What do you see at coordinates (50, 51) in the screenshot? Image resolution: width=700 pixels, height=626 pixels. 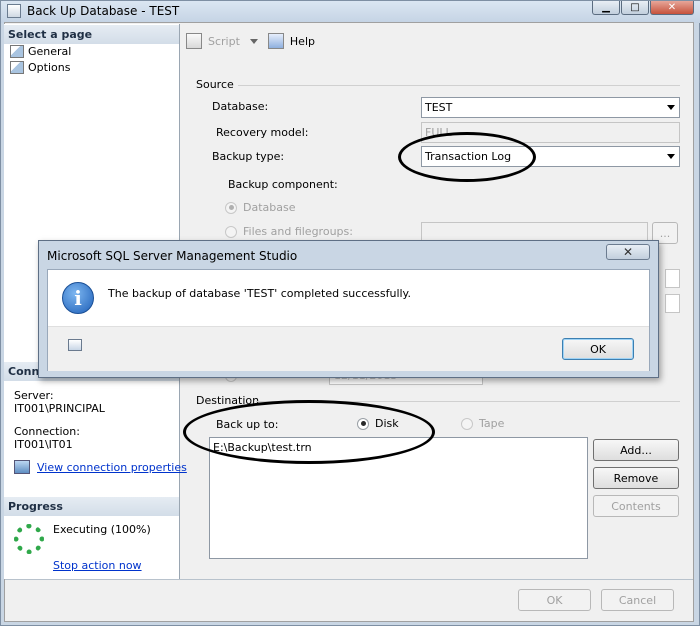 I see `page-general-label: General` at bounding box center [50, 51].